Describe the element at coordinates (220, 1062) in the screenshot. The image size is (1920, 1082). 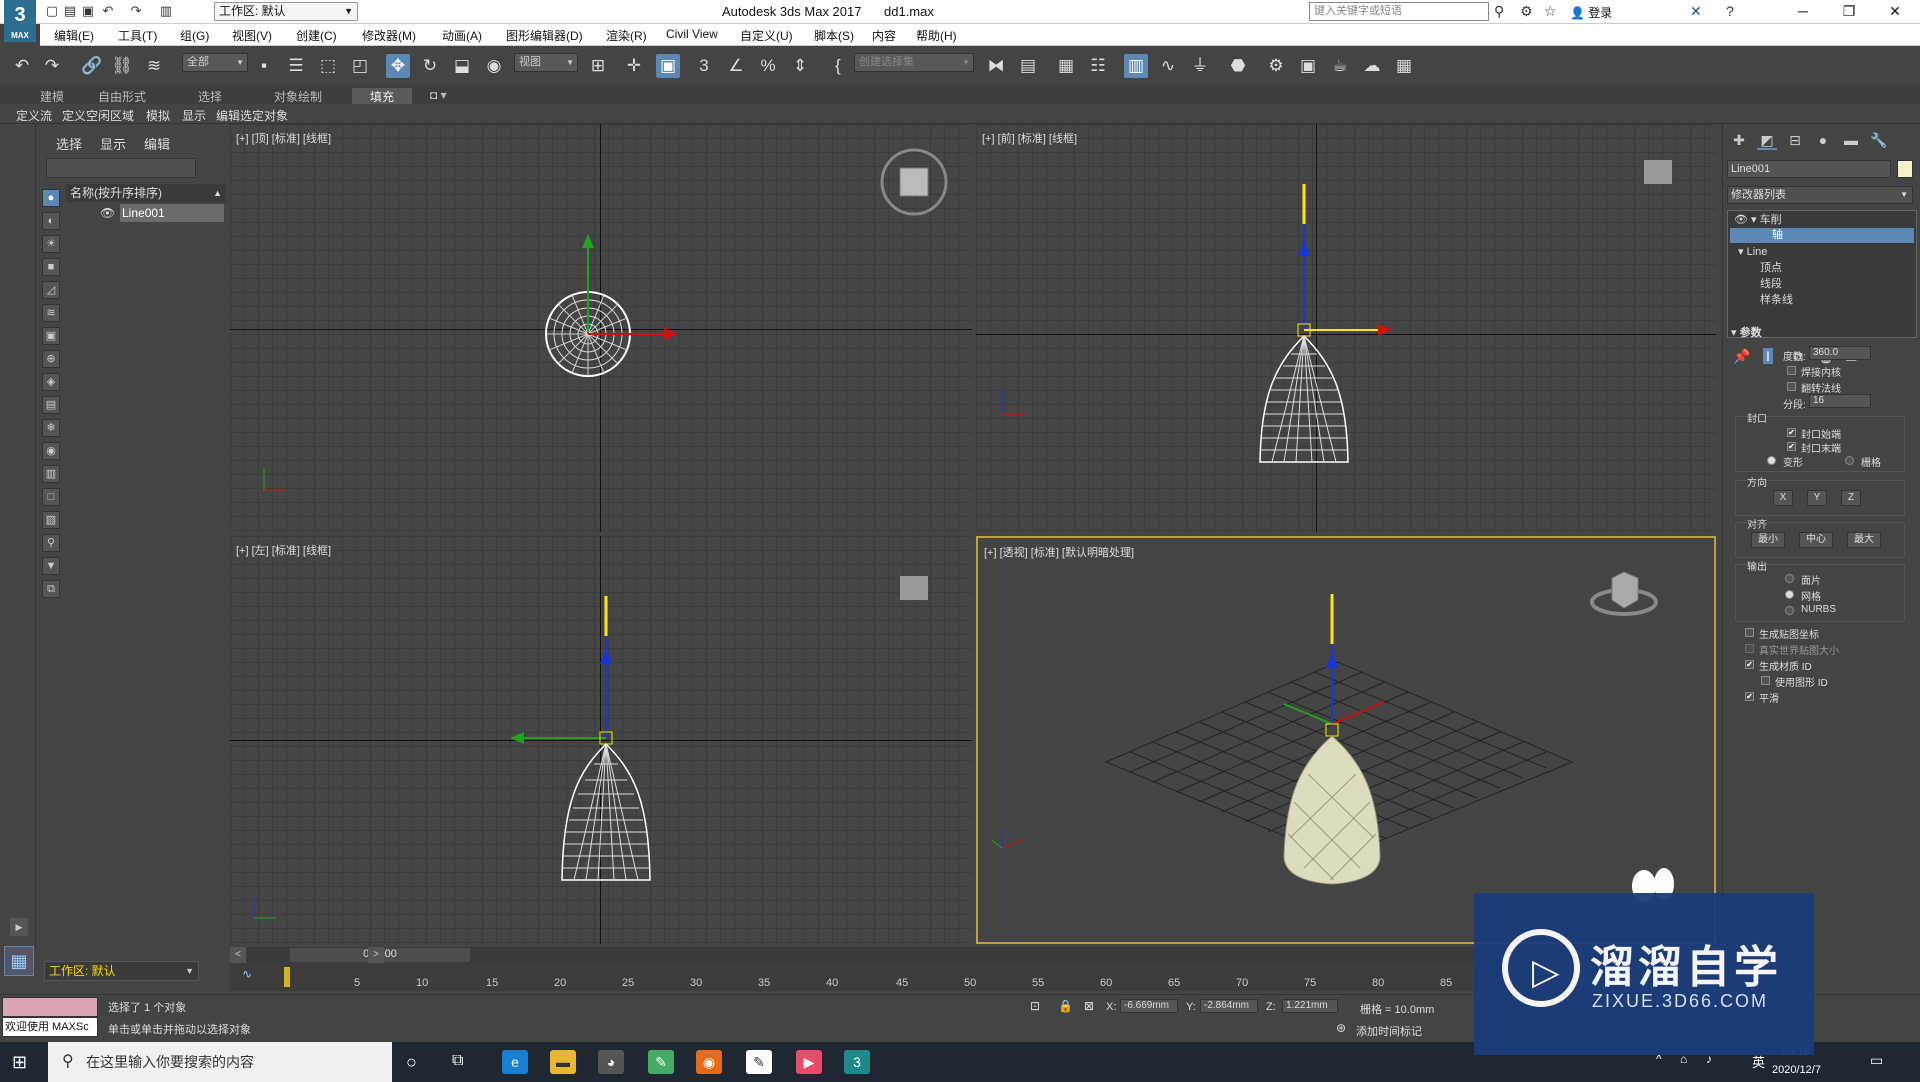
I see `taskbar-search-input: ⚲ 在这里输入你要搜索的内容` at that location.